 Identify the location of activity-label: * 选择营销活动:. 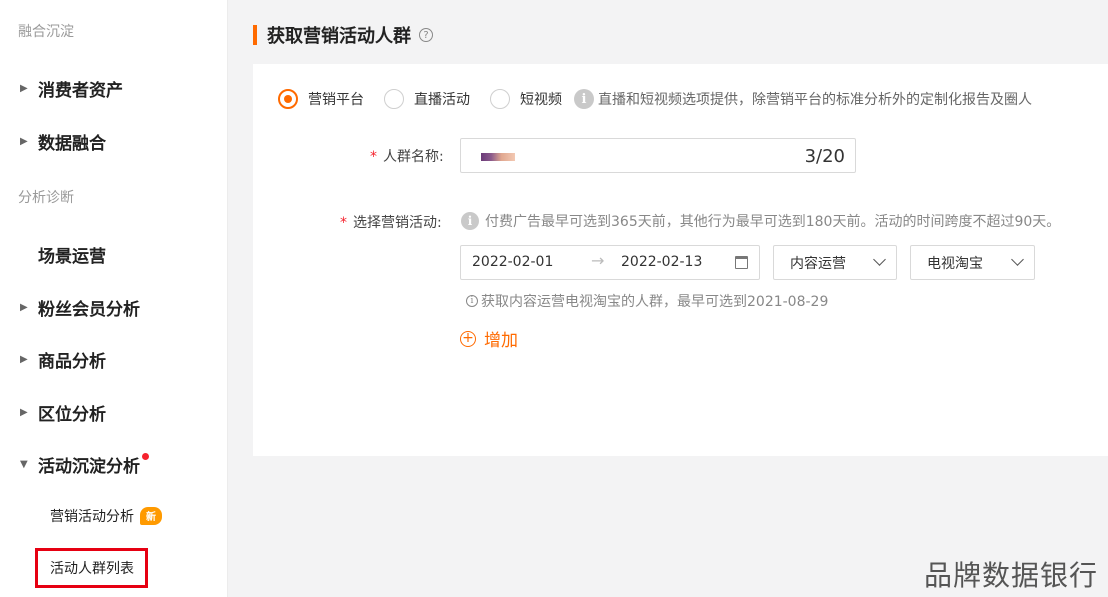
(391, 222).